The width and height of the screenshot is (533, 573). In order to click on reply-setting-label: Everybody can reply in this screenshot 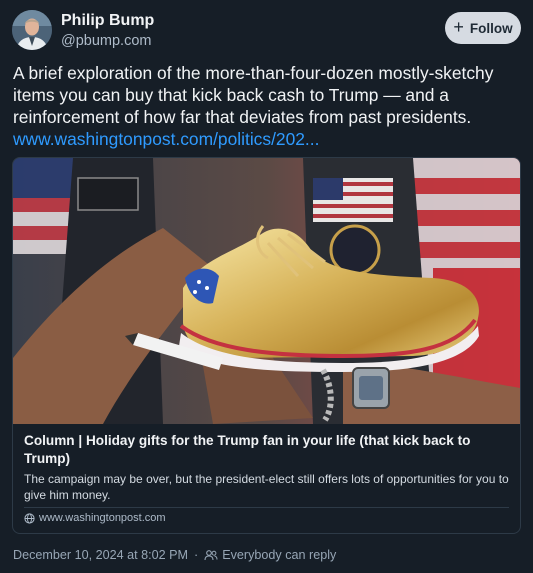, I will do `click(279, 555)`.